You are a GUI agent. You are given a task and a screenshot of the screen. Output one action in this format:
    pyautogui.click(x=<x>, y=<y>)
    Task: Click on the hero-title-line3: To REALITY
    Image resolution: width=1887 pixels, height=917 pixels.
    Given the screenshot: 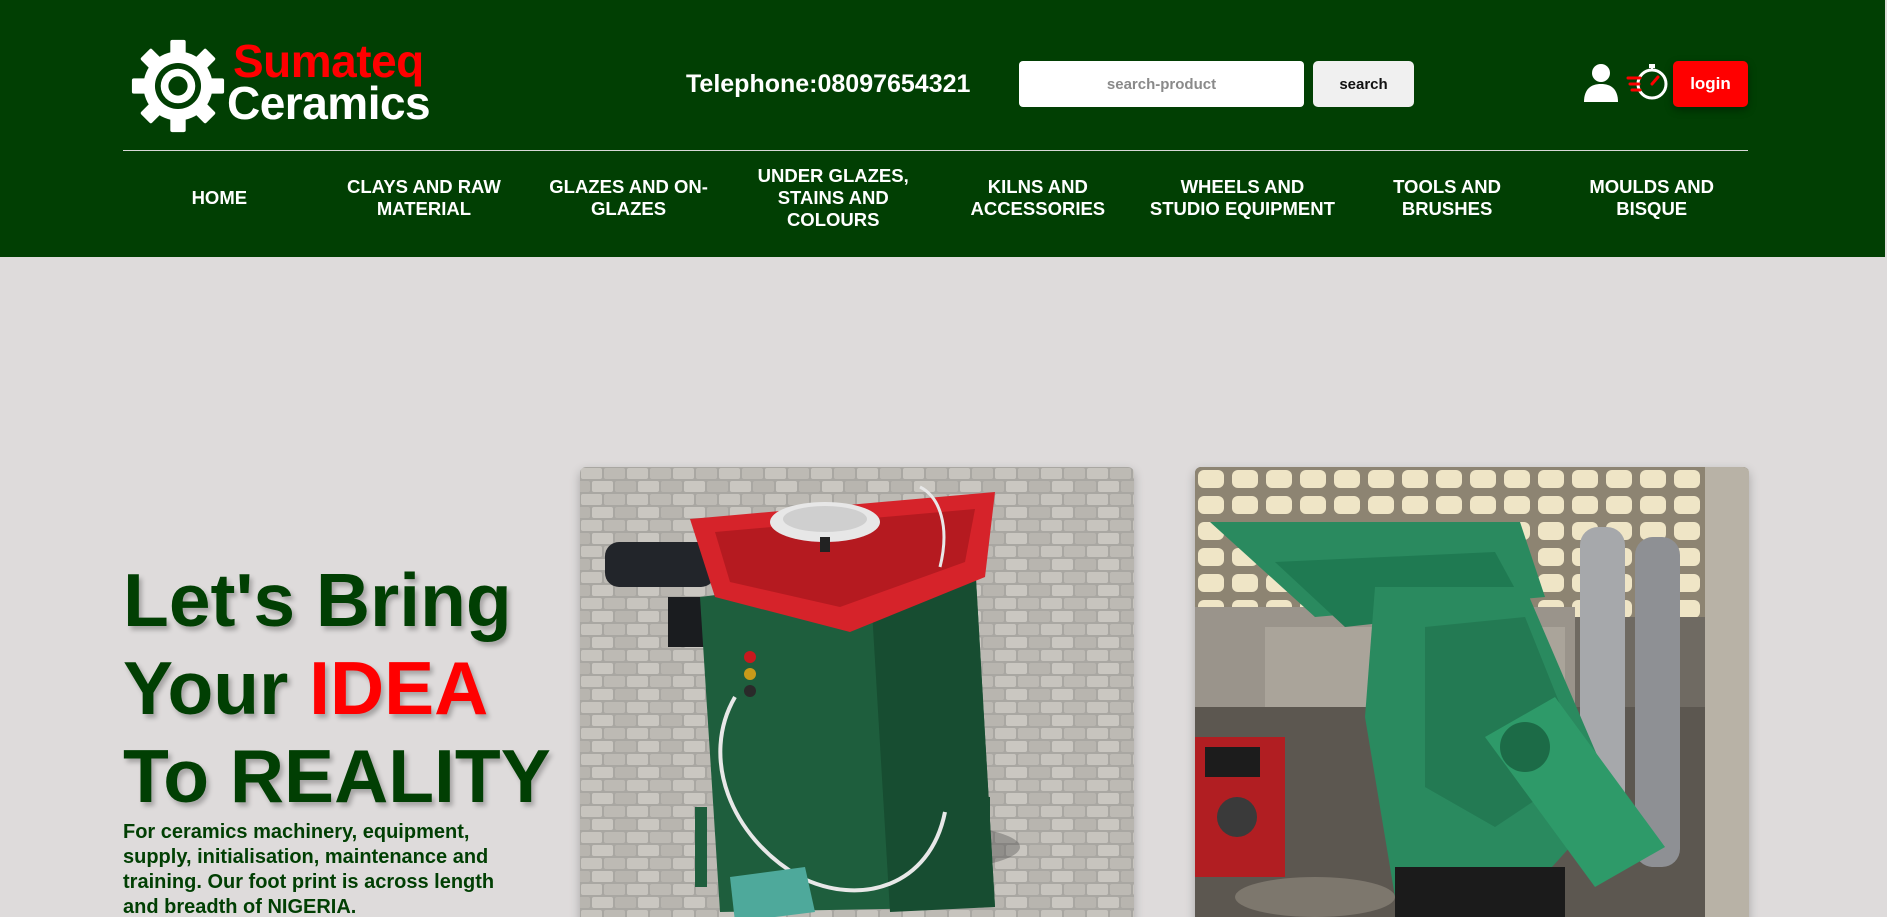 What is the action you would take?
    pyautogui.click(x=337, y=776)
    